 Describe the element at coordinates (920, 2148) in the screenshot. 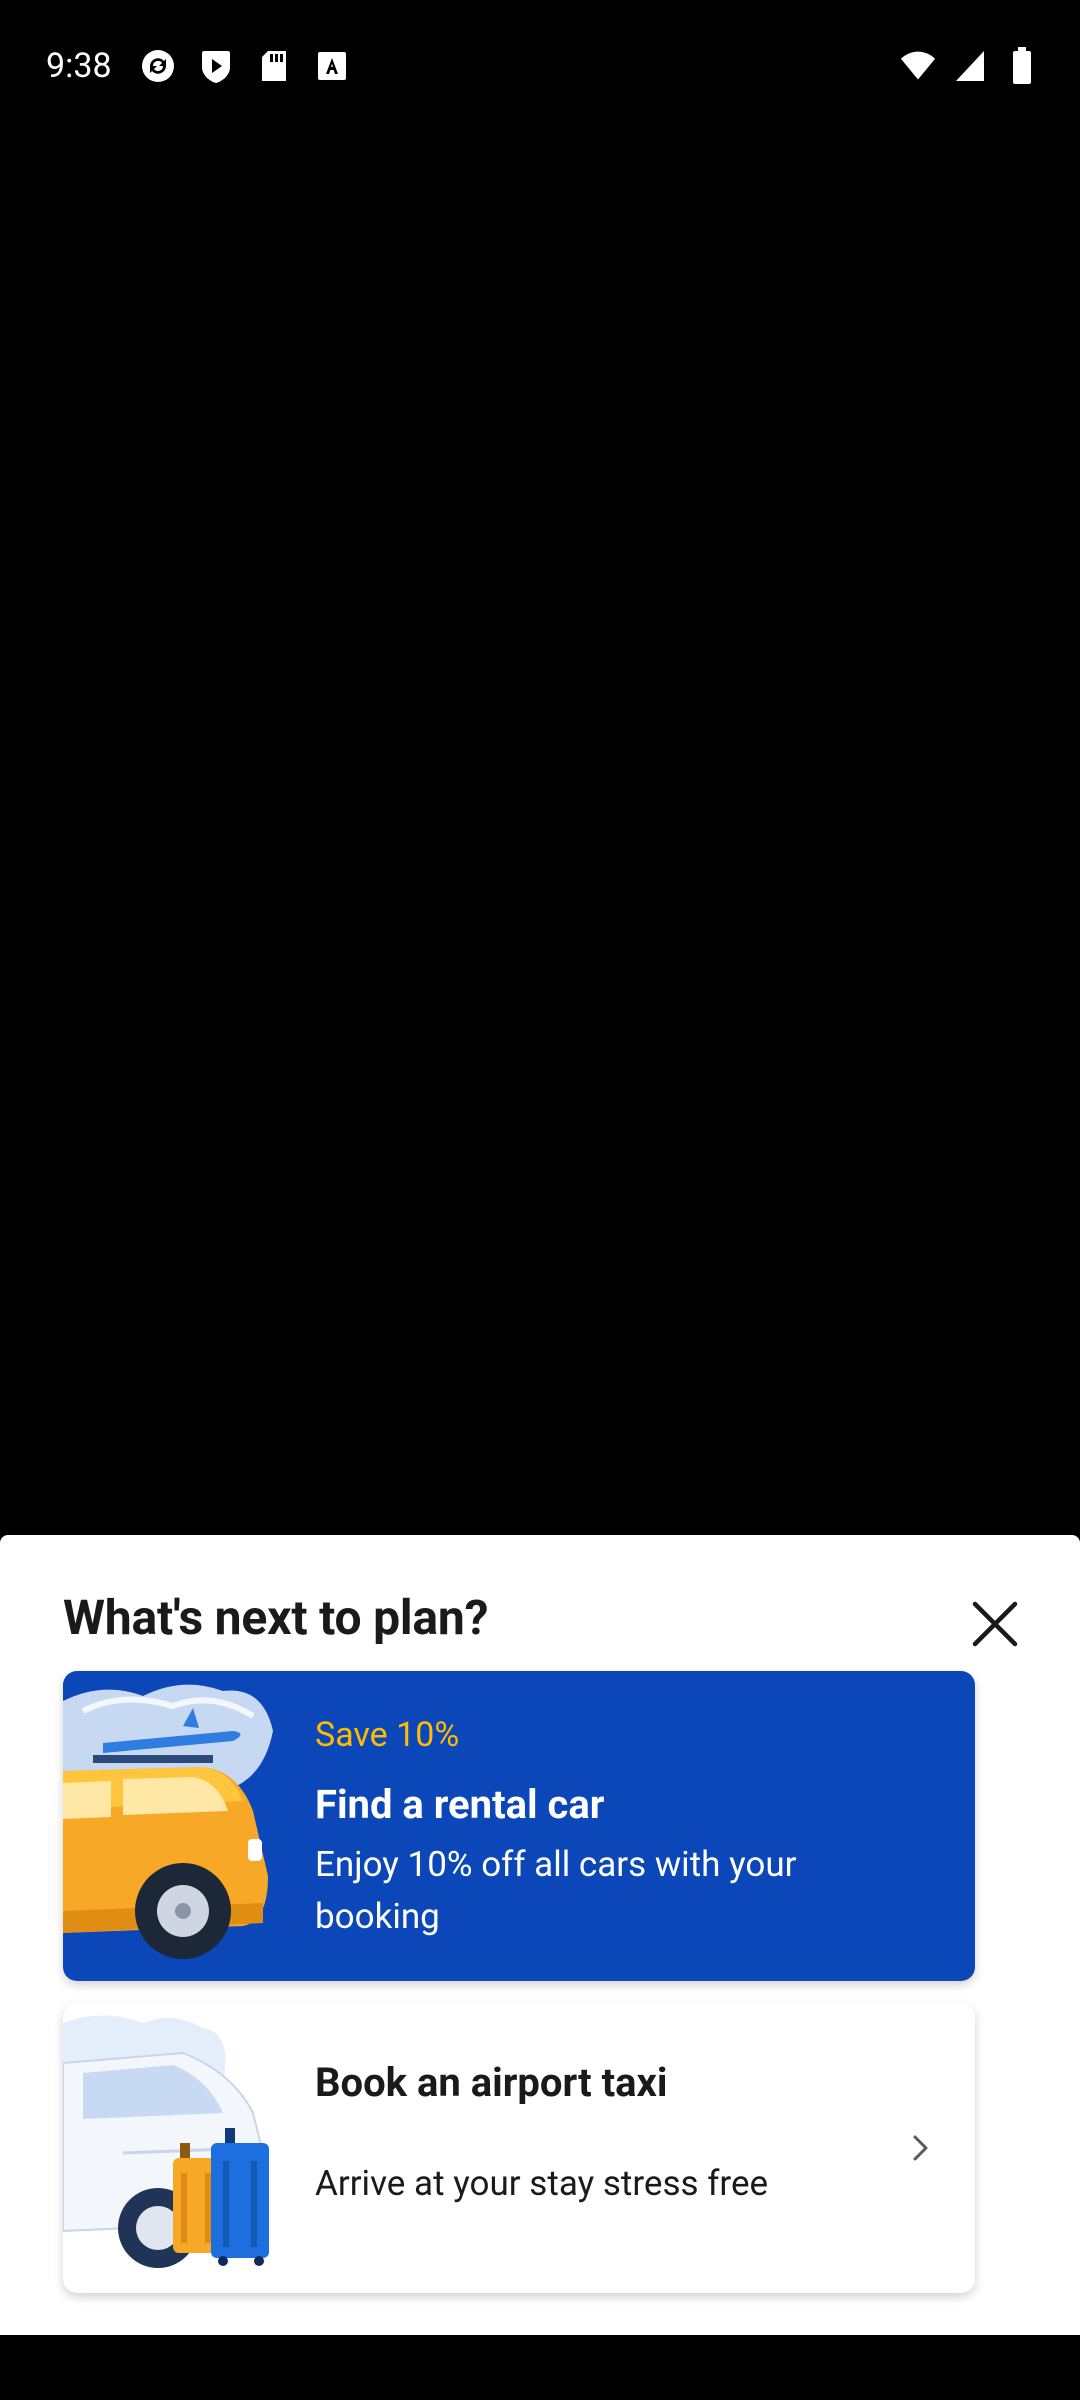

I see `chevron-right-icon` at that location.